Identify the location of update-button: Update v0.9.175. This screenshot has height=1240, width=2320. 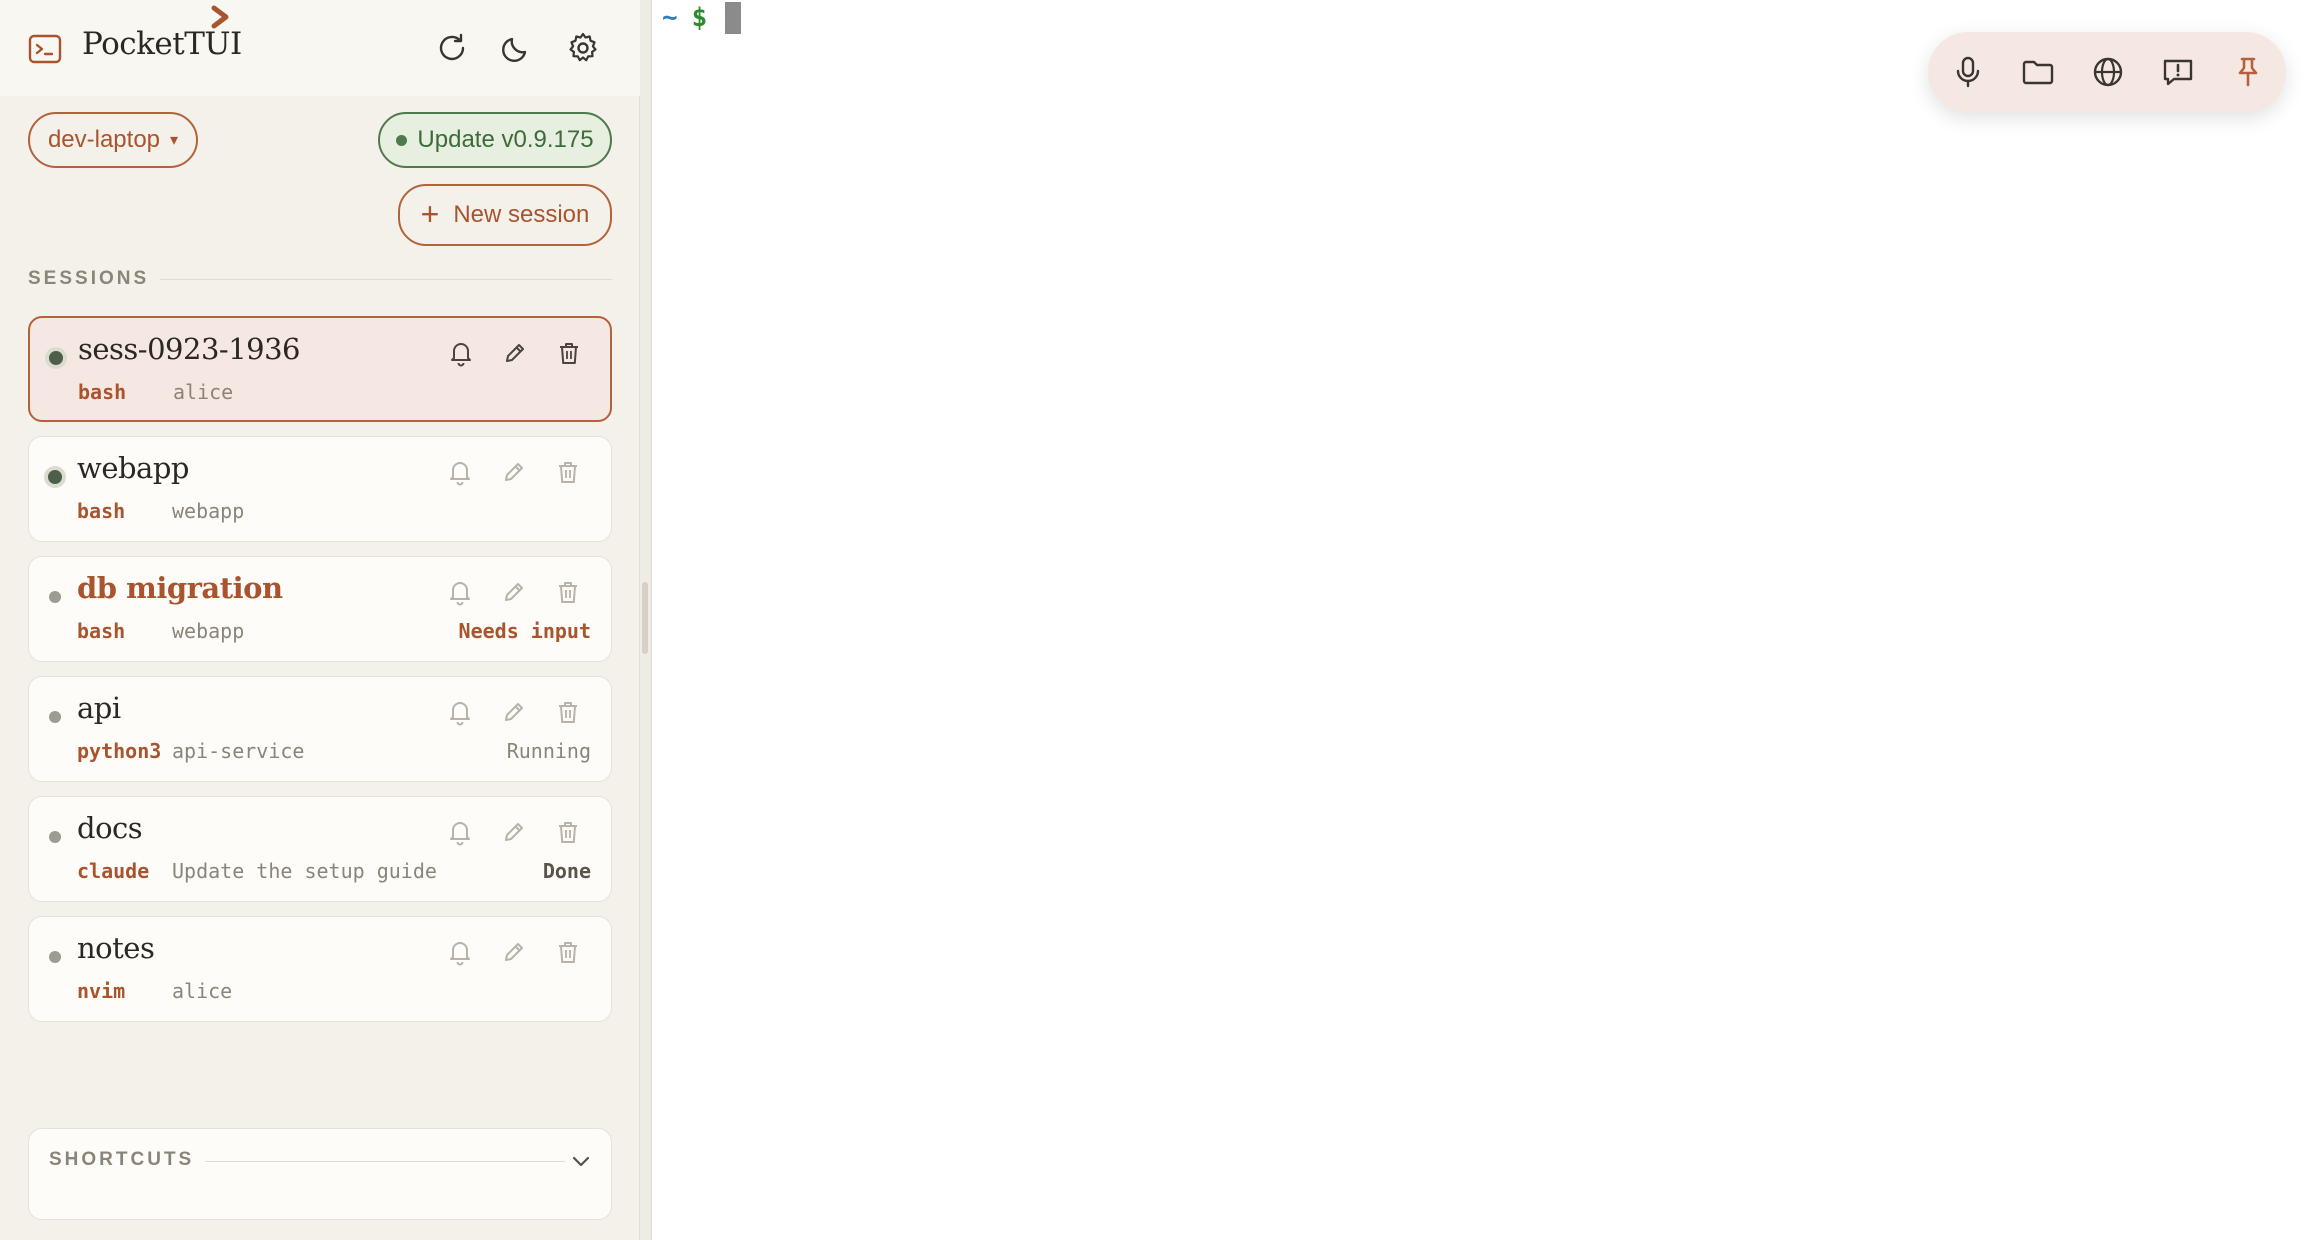
(495, 140).